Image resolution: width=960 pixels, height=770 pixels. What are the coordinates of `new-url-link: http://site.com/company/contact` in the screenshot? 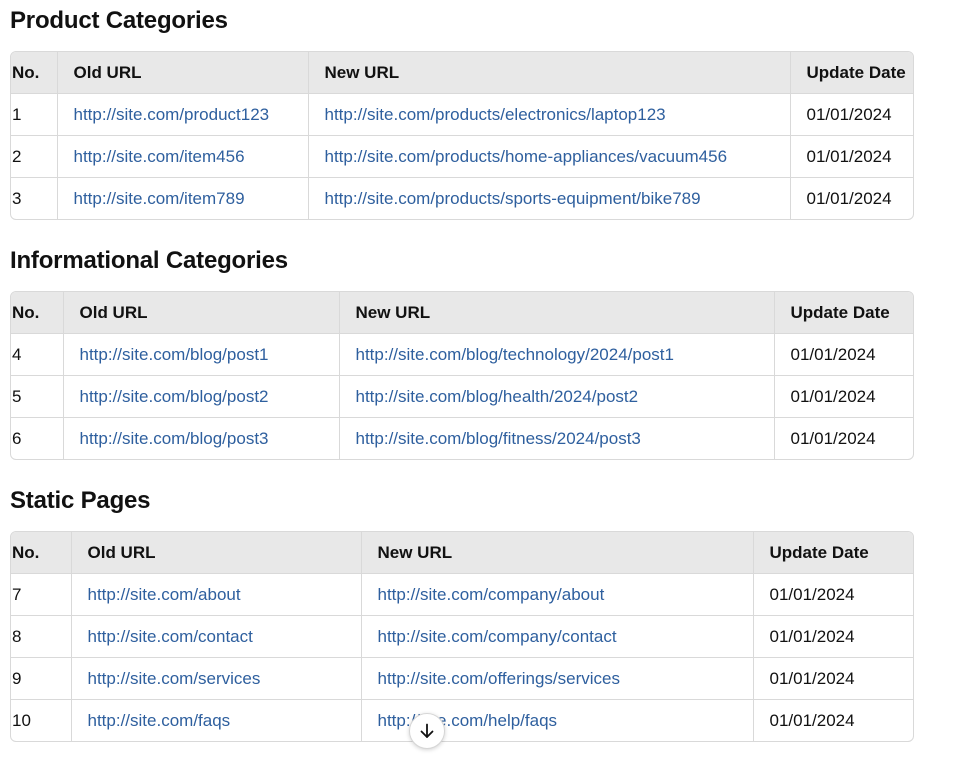 It's located at (557, 636).